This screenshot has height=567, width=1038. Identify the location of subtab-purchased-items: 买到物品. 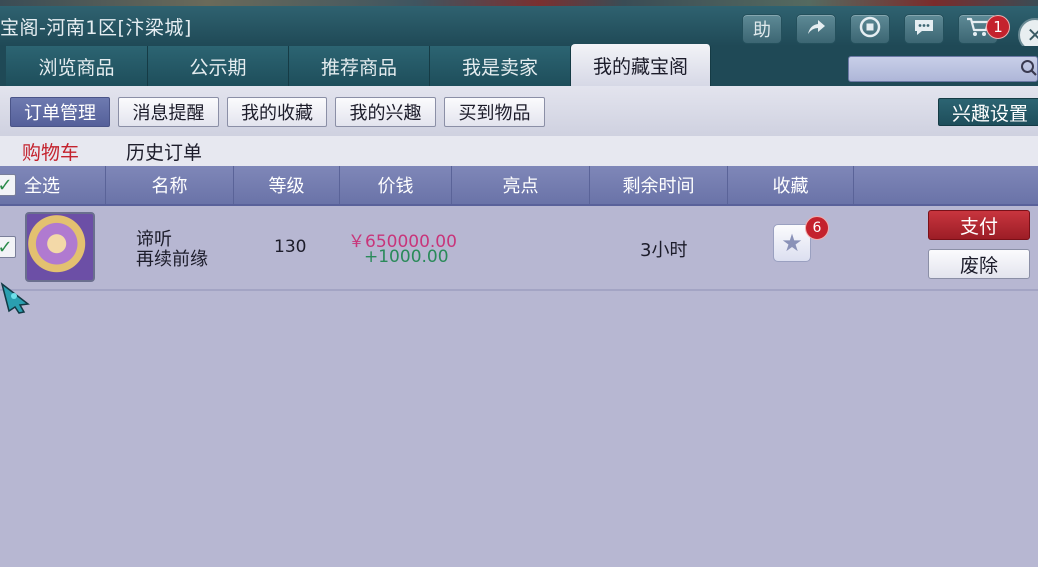
(494, 112).